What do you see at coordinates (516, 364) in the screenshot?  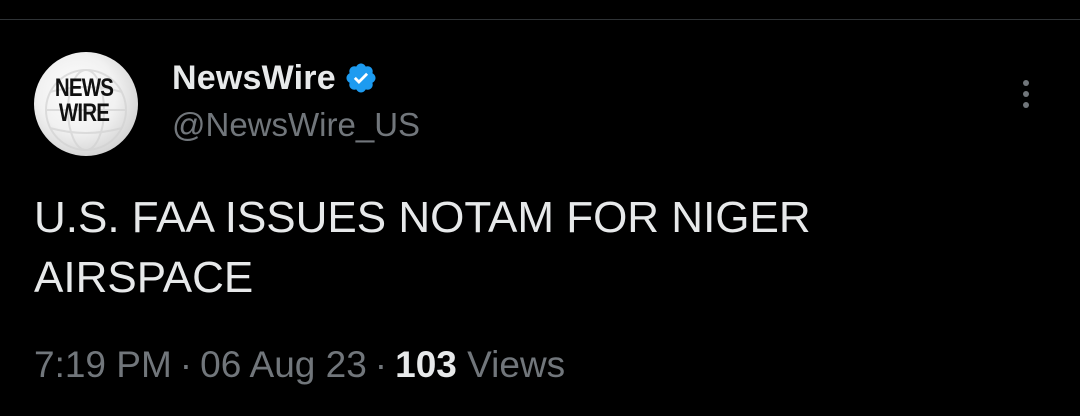 I see `views-label: Views` at bounding box center [516, 364].